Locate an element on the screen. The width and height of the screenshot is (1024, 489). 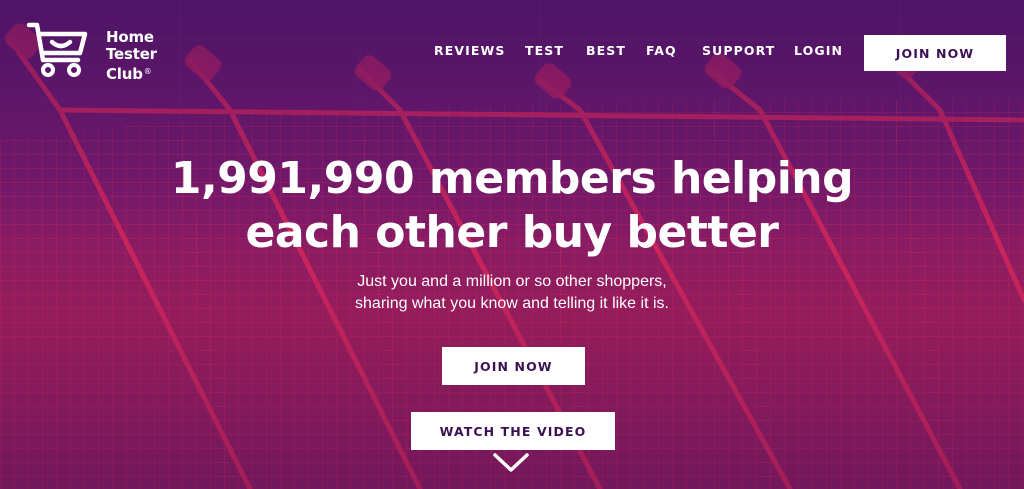
brand-logo: Home Tester Club® is located at coordinates (101, 51).